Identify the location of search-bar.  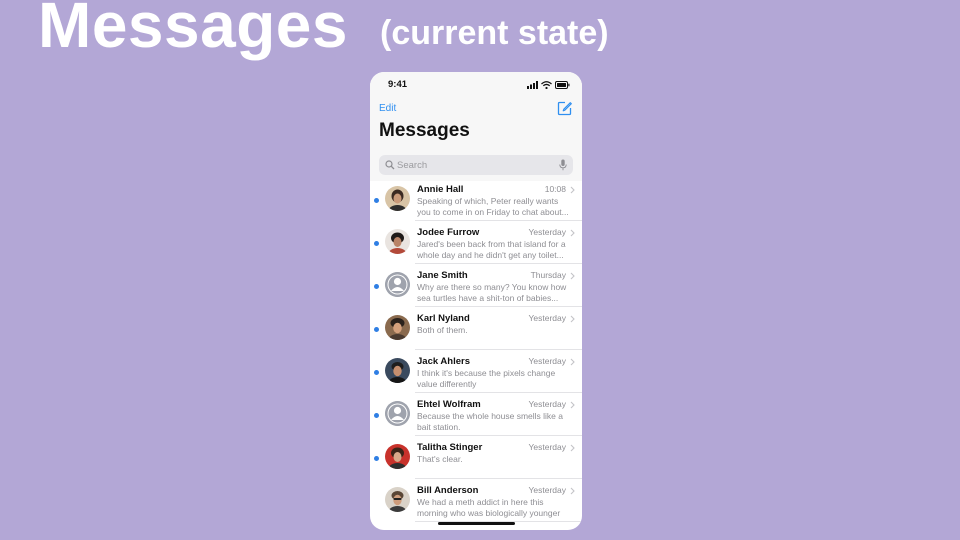
(476, 165).